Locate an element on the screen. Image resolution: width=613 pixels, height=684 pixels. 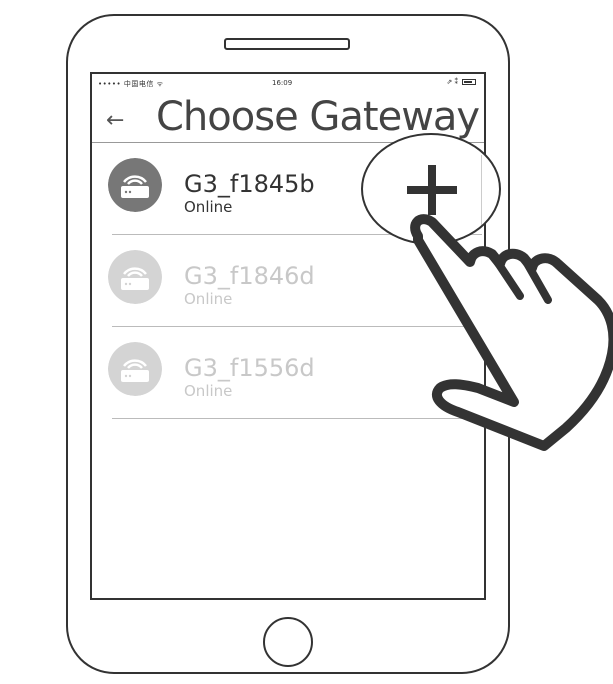
phone-speaker is located at coordinates (287, 44).